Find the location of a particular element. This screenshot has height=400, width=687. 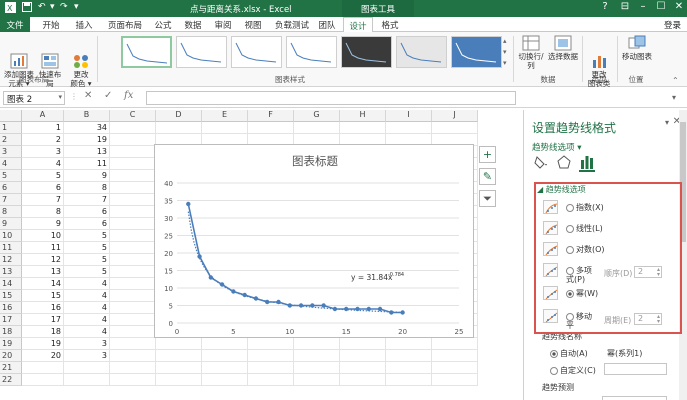

cell-f22 is located at coordinates (271, 380).